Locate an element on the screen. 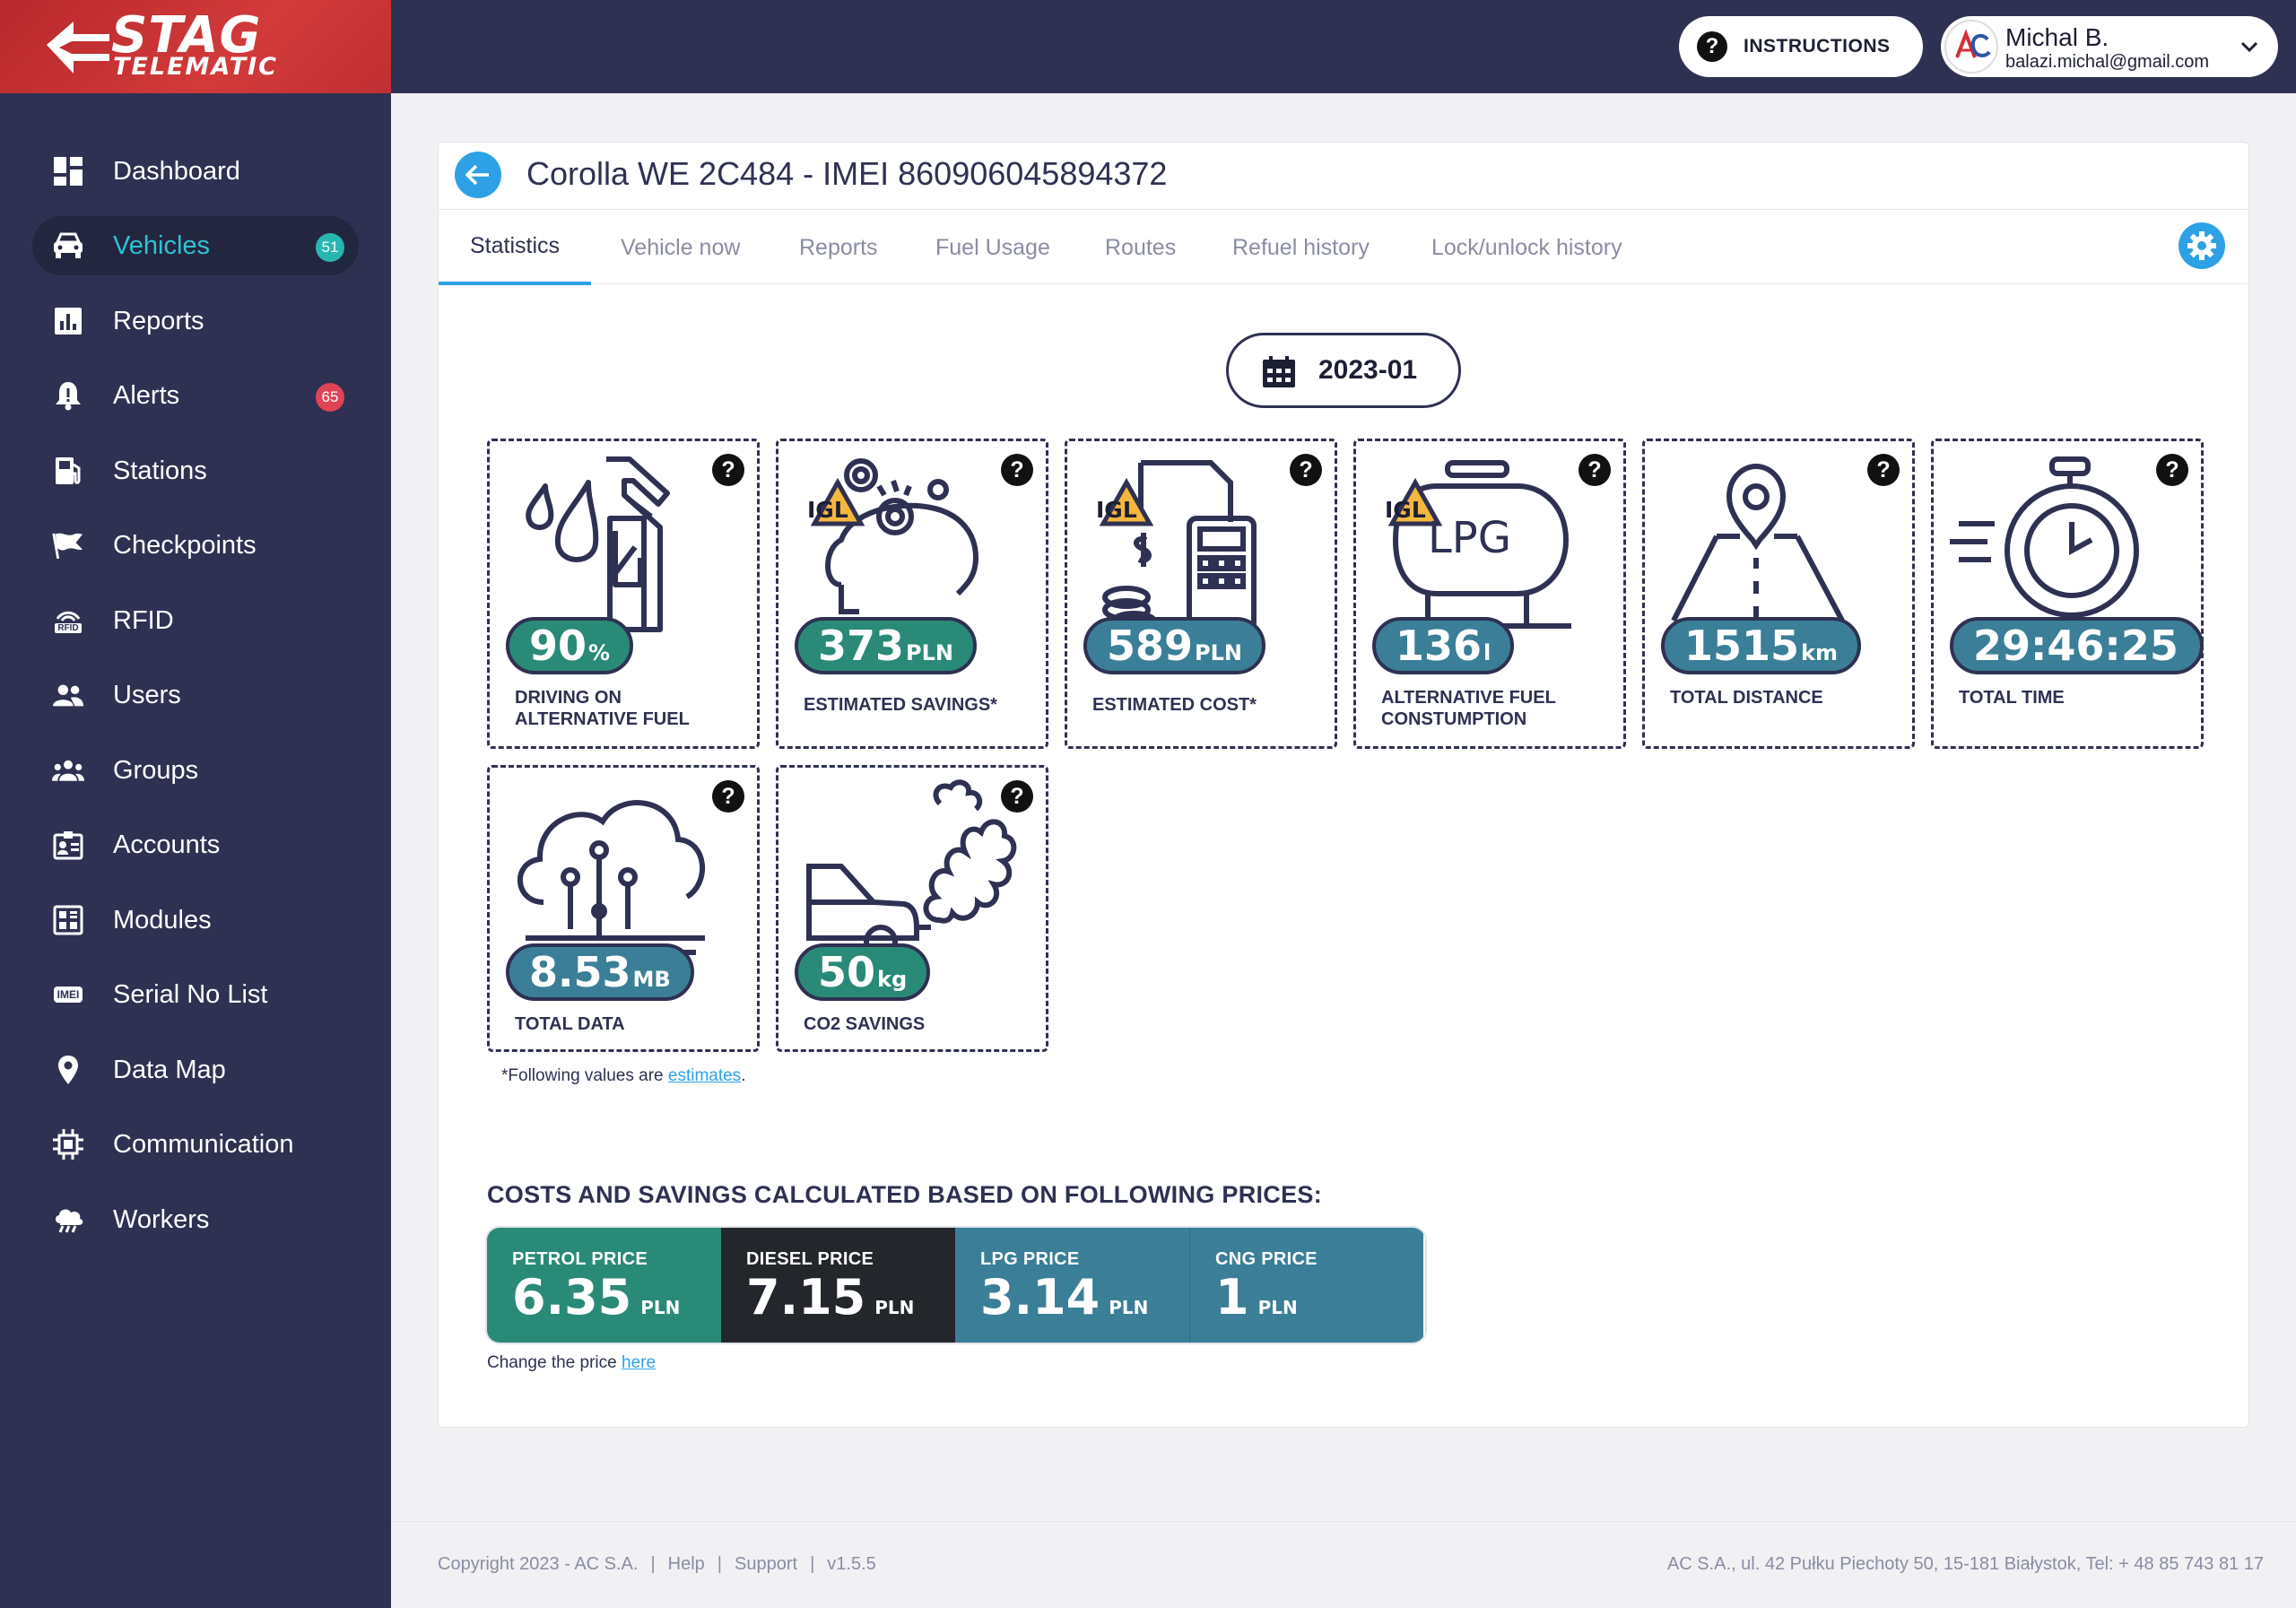  stat-unit: km is located at coordinates (1819, 653).